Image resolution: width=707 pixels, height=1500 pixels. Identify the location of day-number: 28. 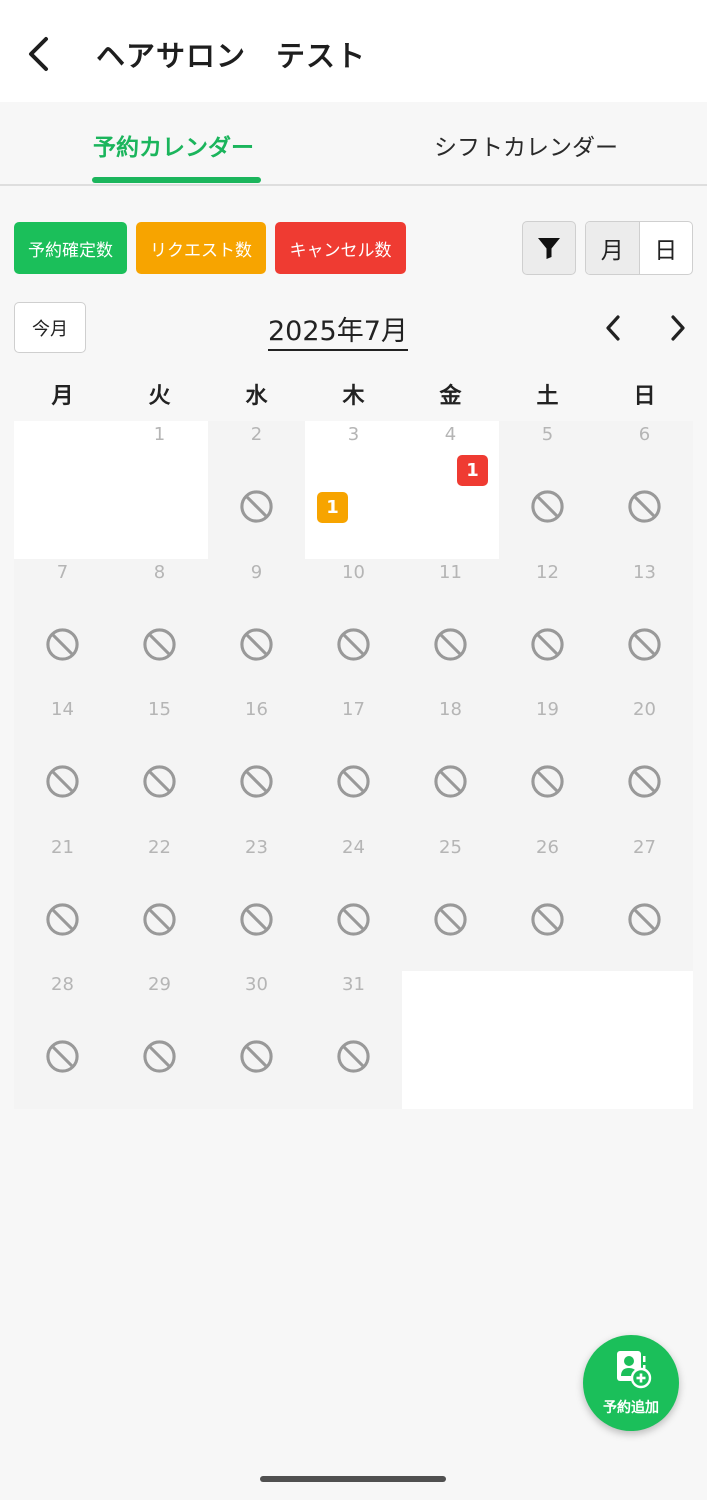
(62, 985).